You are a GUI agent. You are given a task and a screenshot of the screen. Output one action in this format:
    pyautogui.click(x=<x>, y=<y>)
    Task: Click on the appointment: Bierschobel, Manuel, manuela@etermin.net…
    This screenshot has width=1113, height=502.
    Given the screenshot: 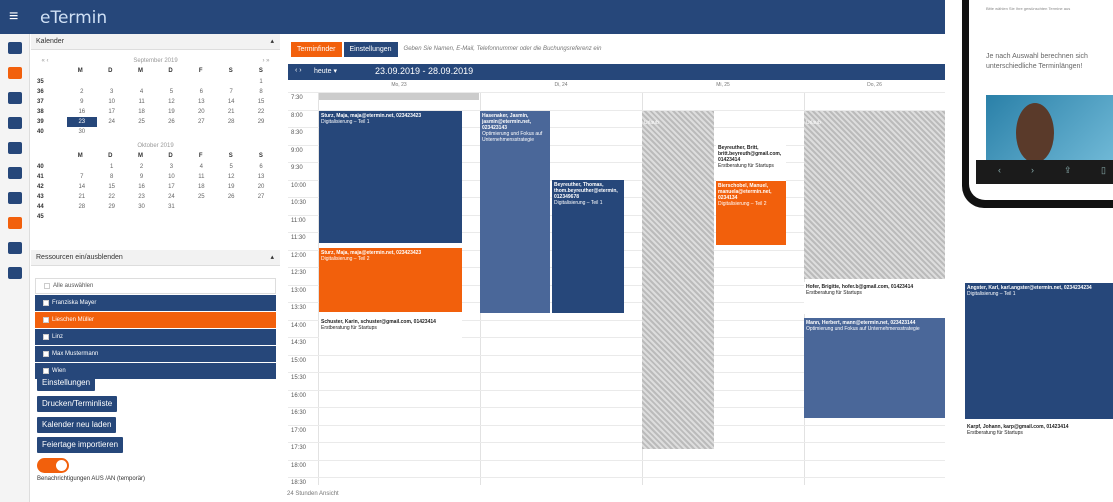 What is the action you would take?
    pyautogui.click(x=751, y=213)
    